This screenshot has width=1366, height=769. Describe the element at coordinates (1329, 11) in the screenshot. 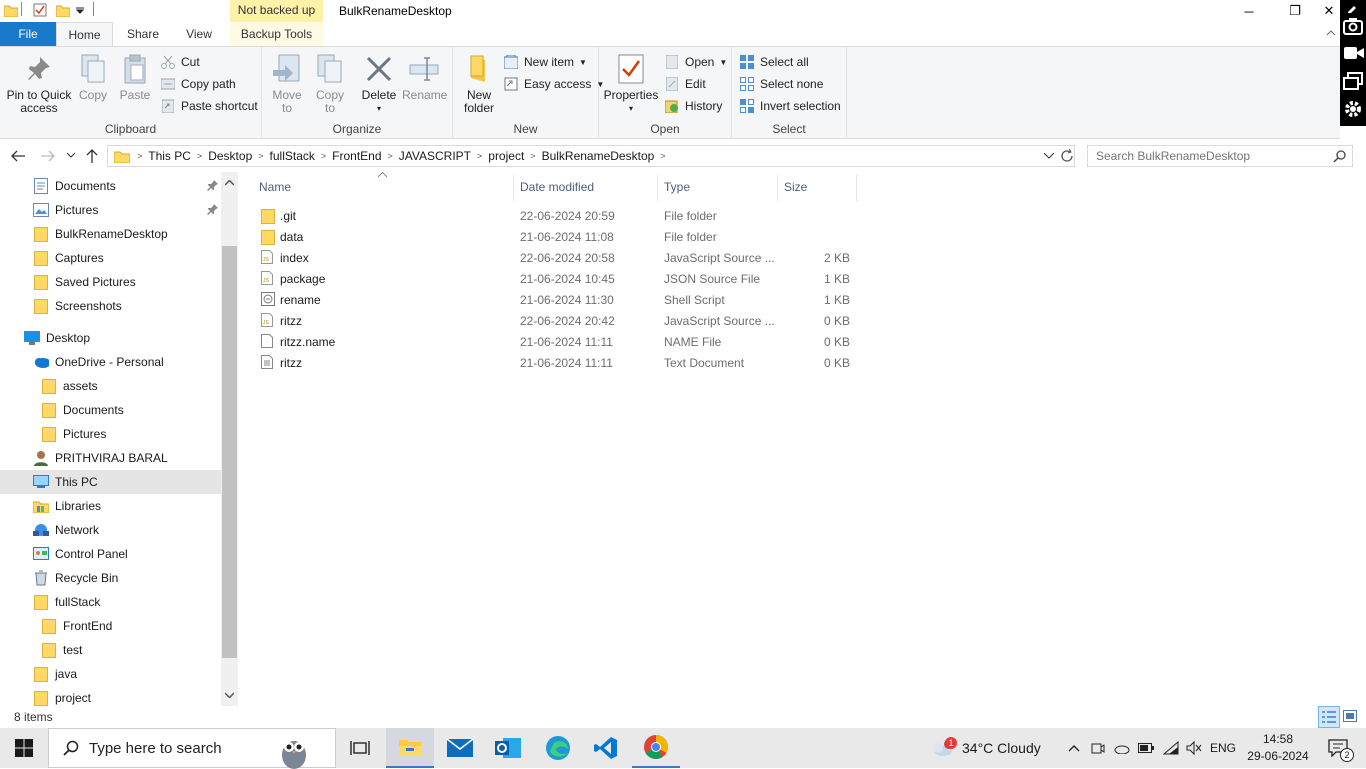

I see `close-button: ✕` at that location.